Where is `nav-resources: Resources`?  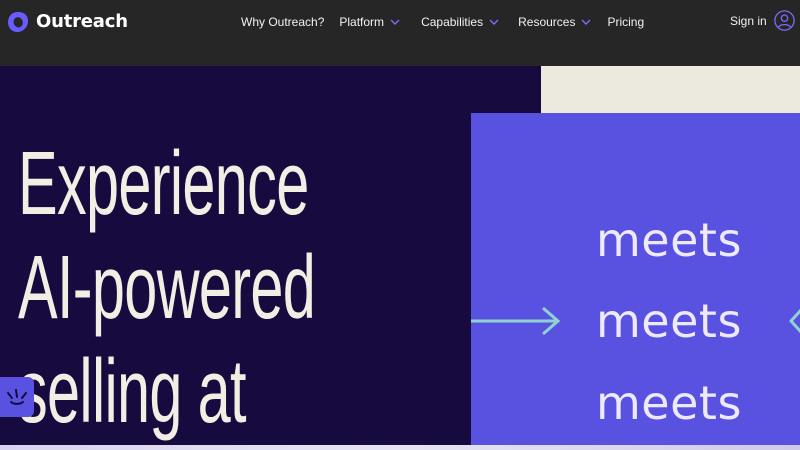
nav-resources: Resources is located at coordinates (554, 22).